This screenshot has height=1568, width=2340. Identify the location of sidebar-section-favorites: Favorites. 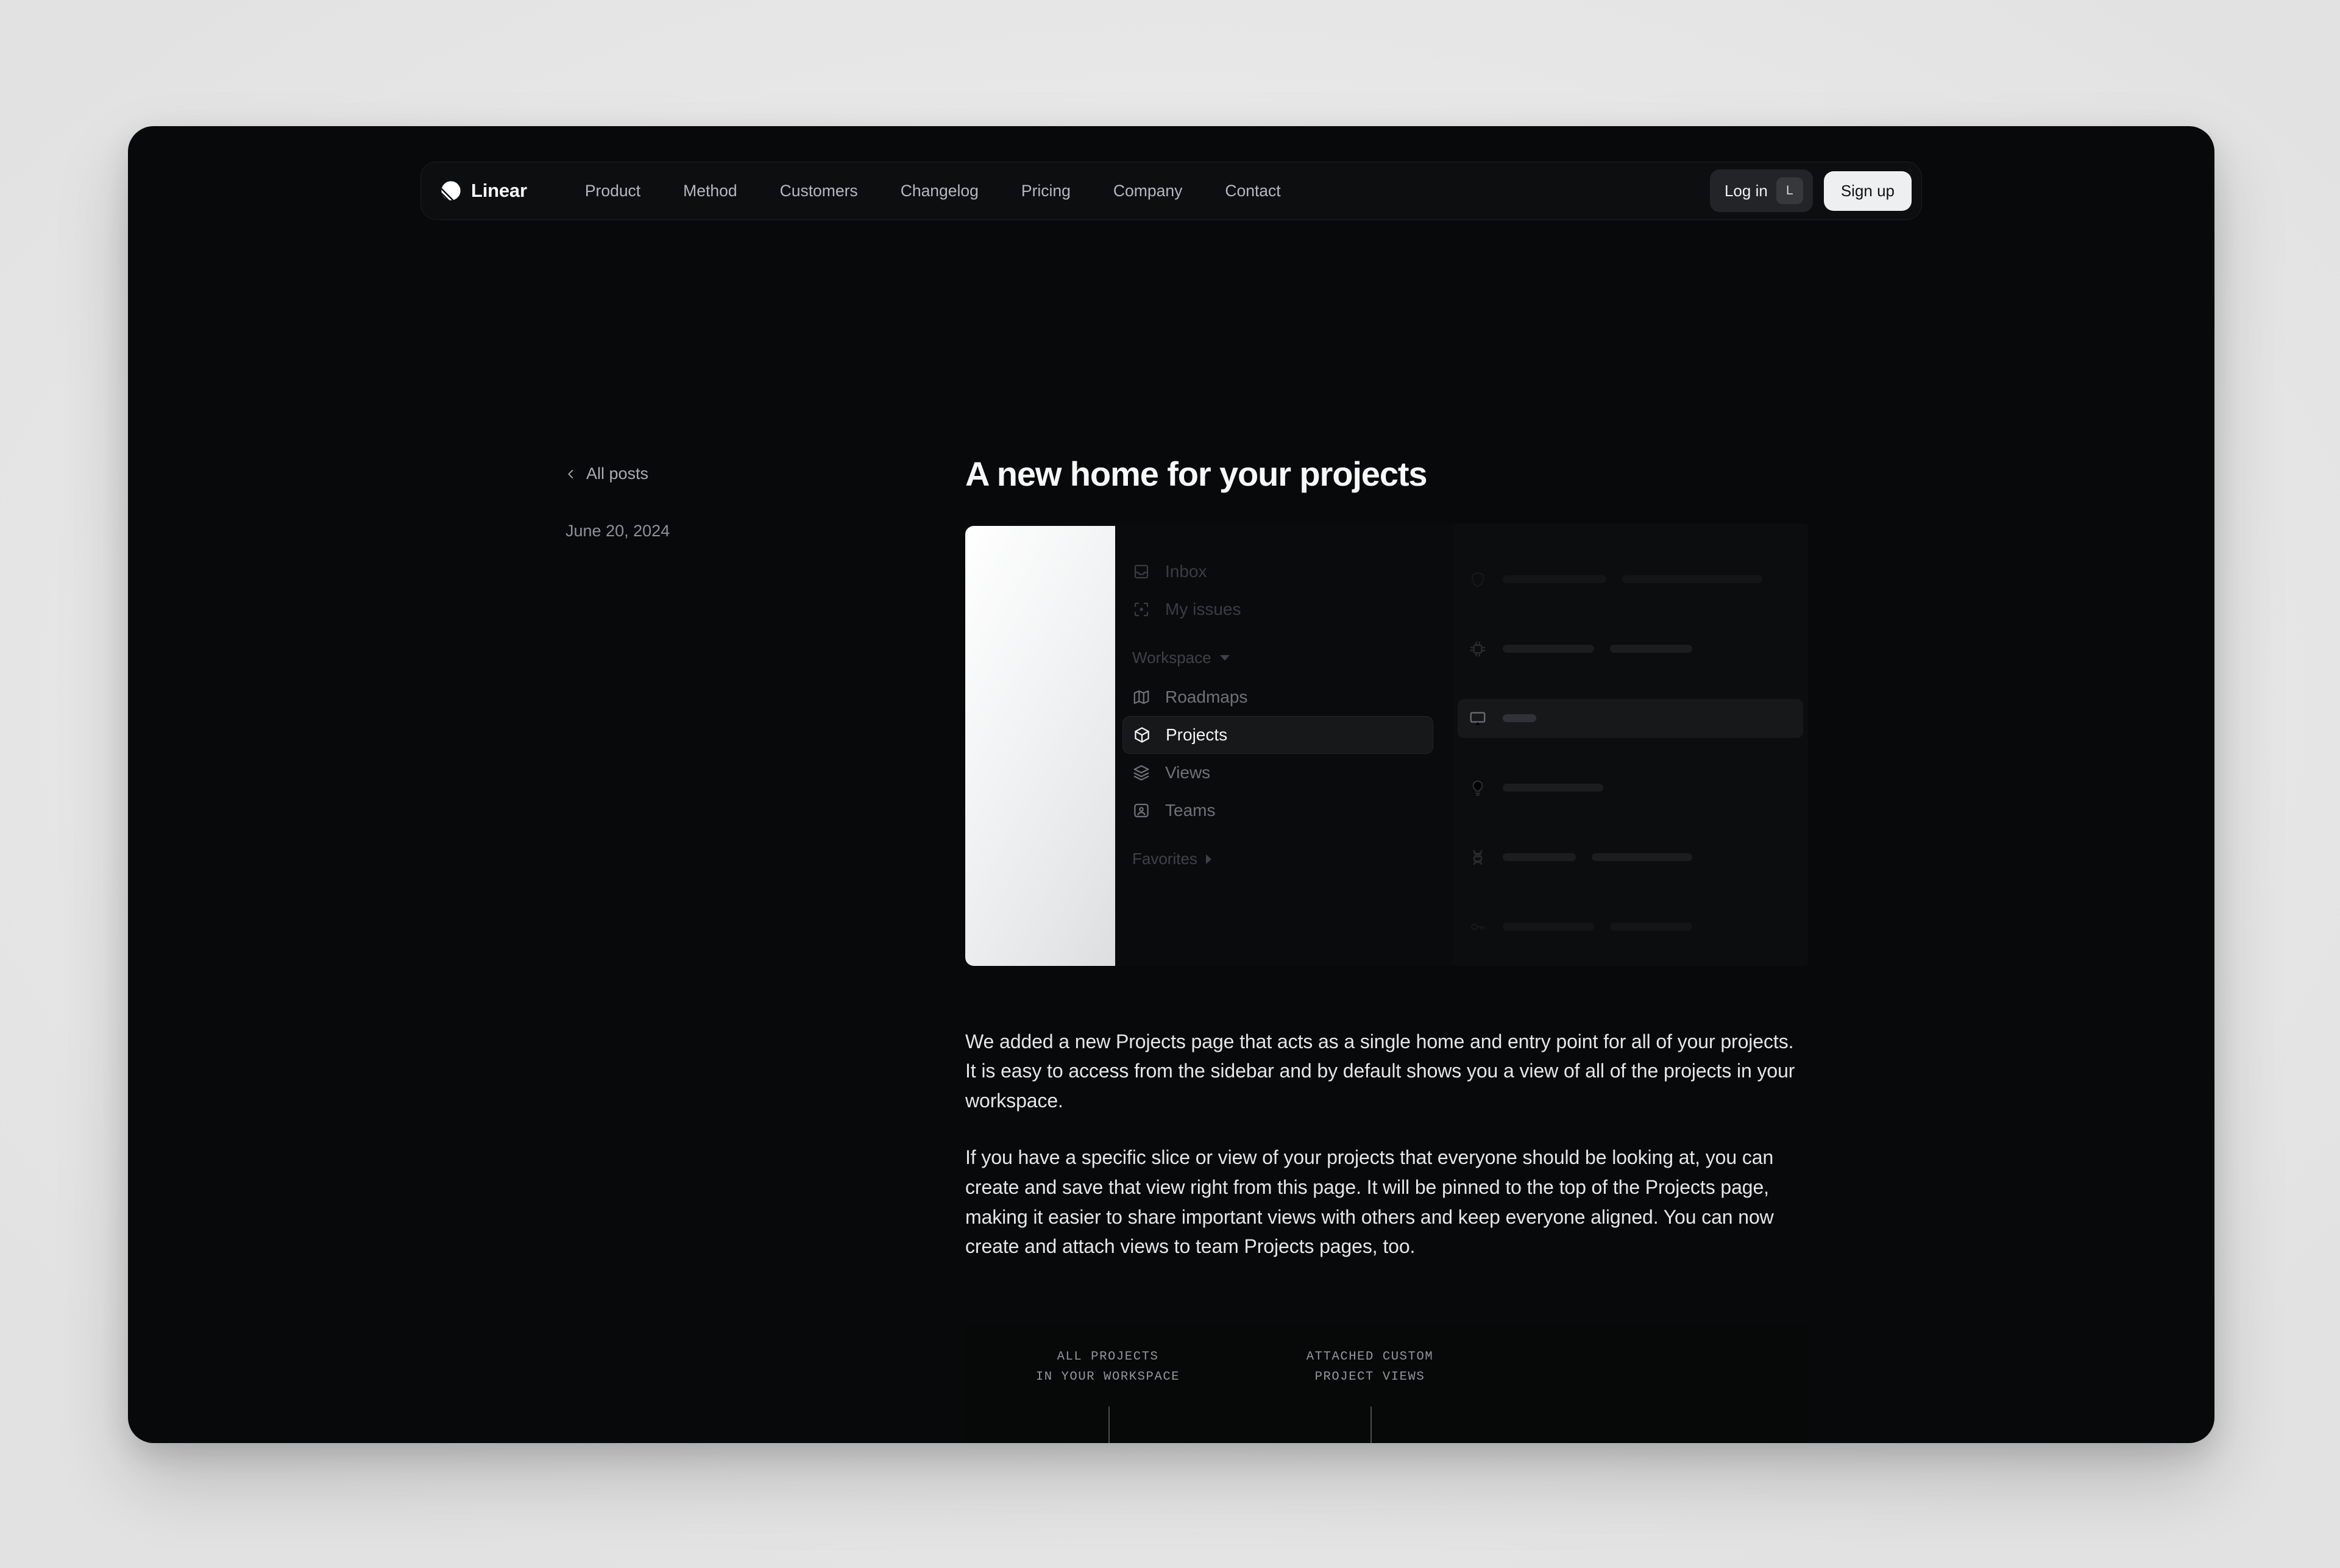
(1277, 859).